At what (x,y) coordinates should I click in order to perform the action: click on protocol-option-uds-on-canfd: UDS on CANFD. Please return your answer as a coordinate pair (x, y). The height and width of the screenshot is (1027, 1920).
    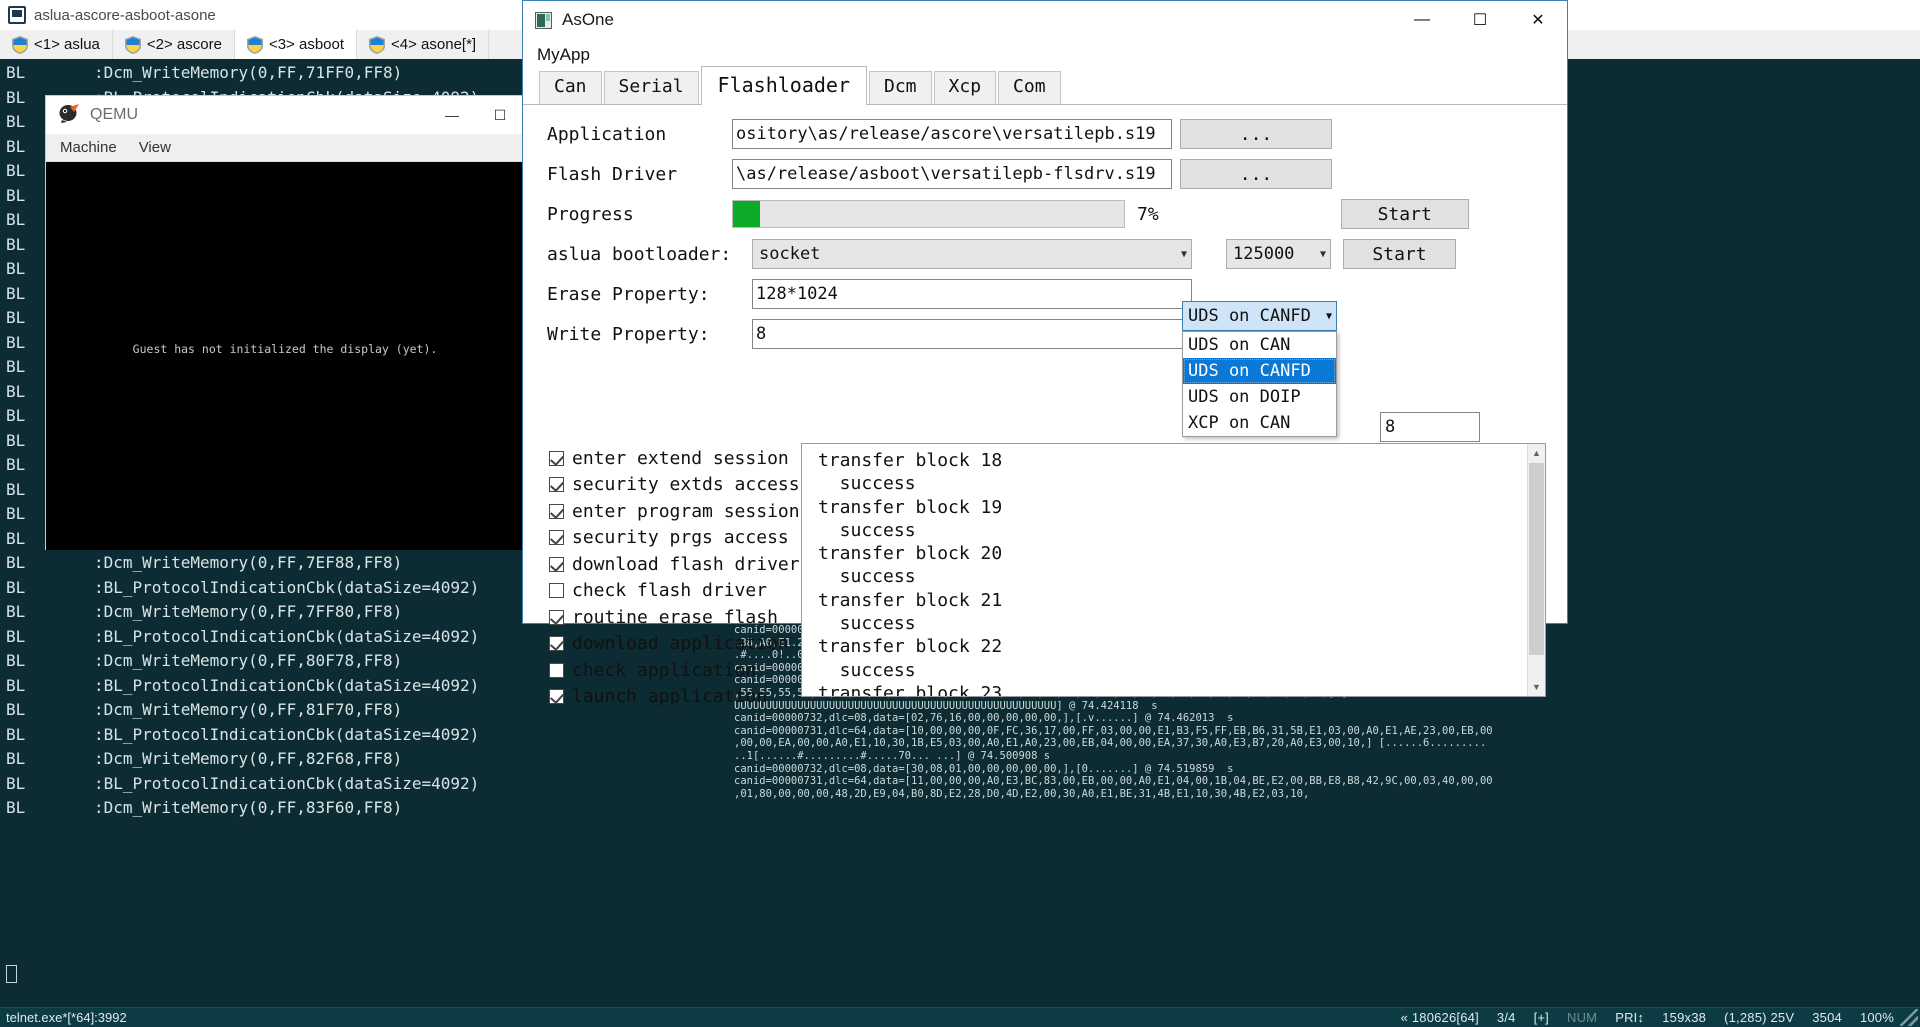
    Looking at the image, I should click on (1259, 371).